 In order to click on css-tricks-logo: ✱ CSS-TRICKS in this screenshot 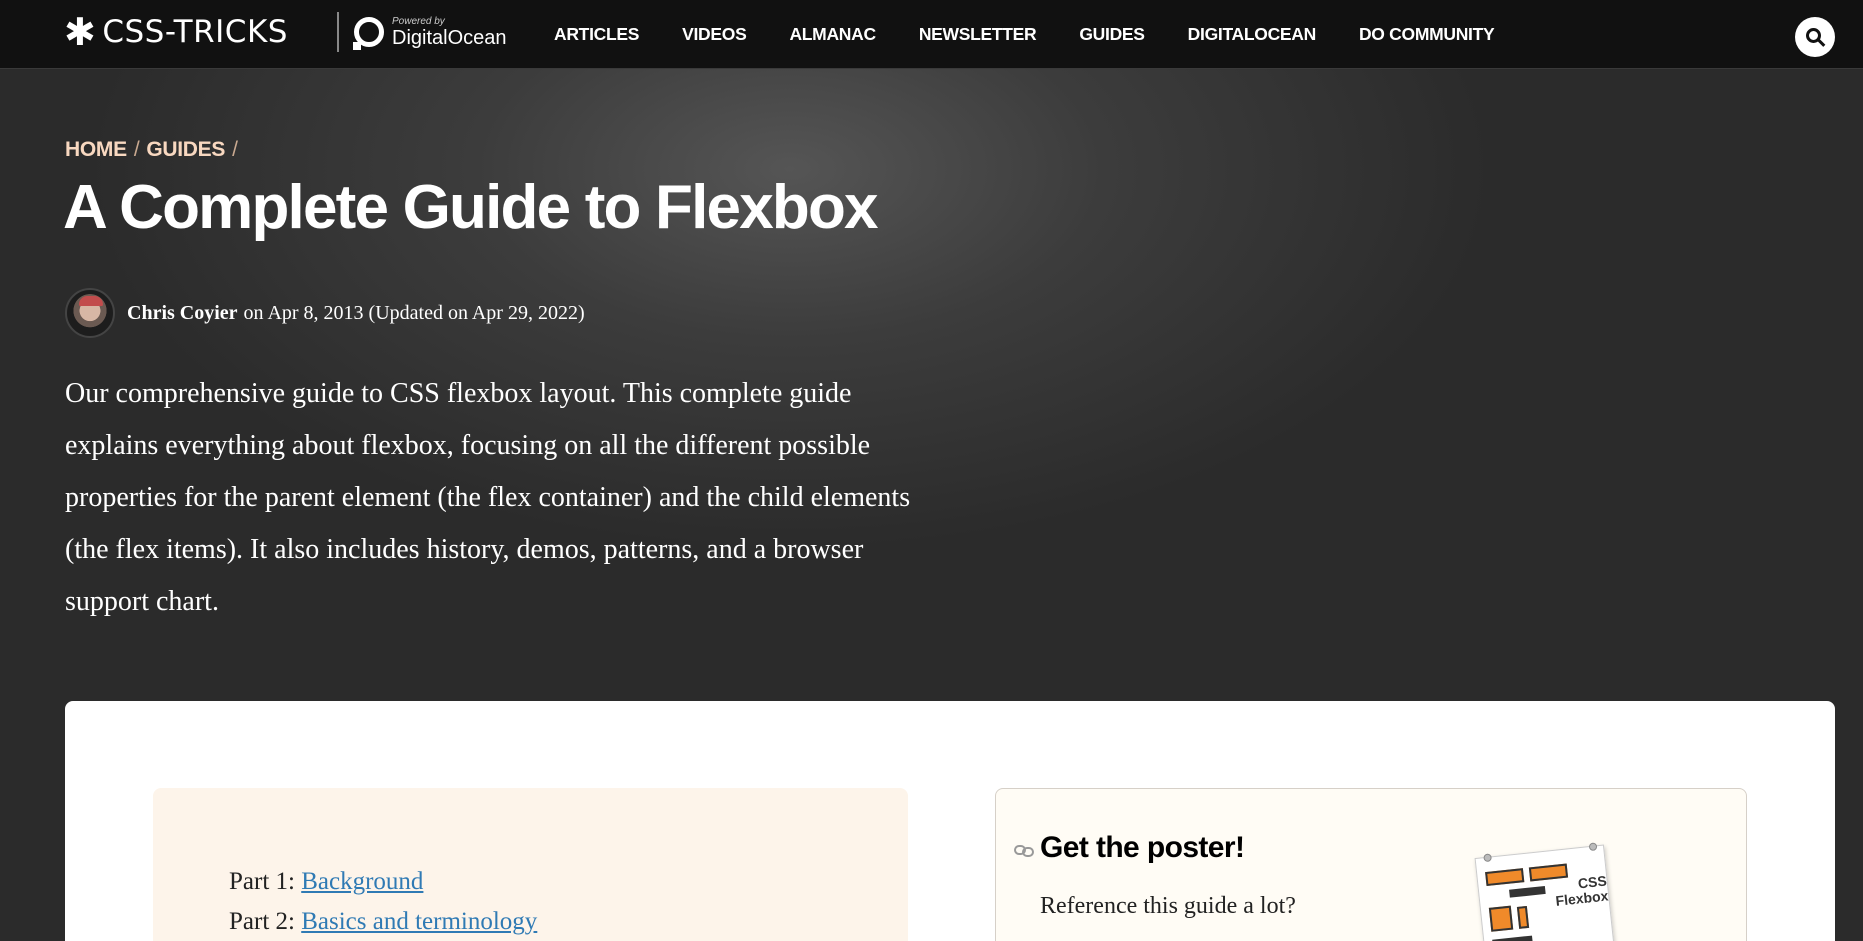, I will do `click(176, 32)`.